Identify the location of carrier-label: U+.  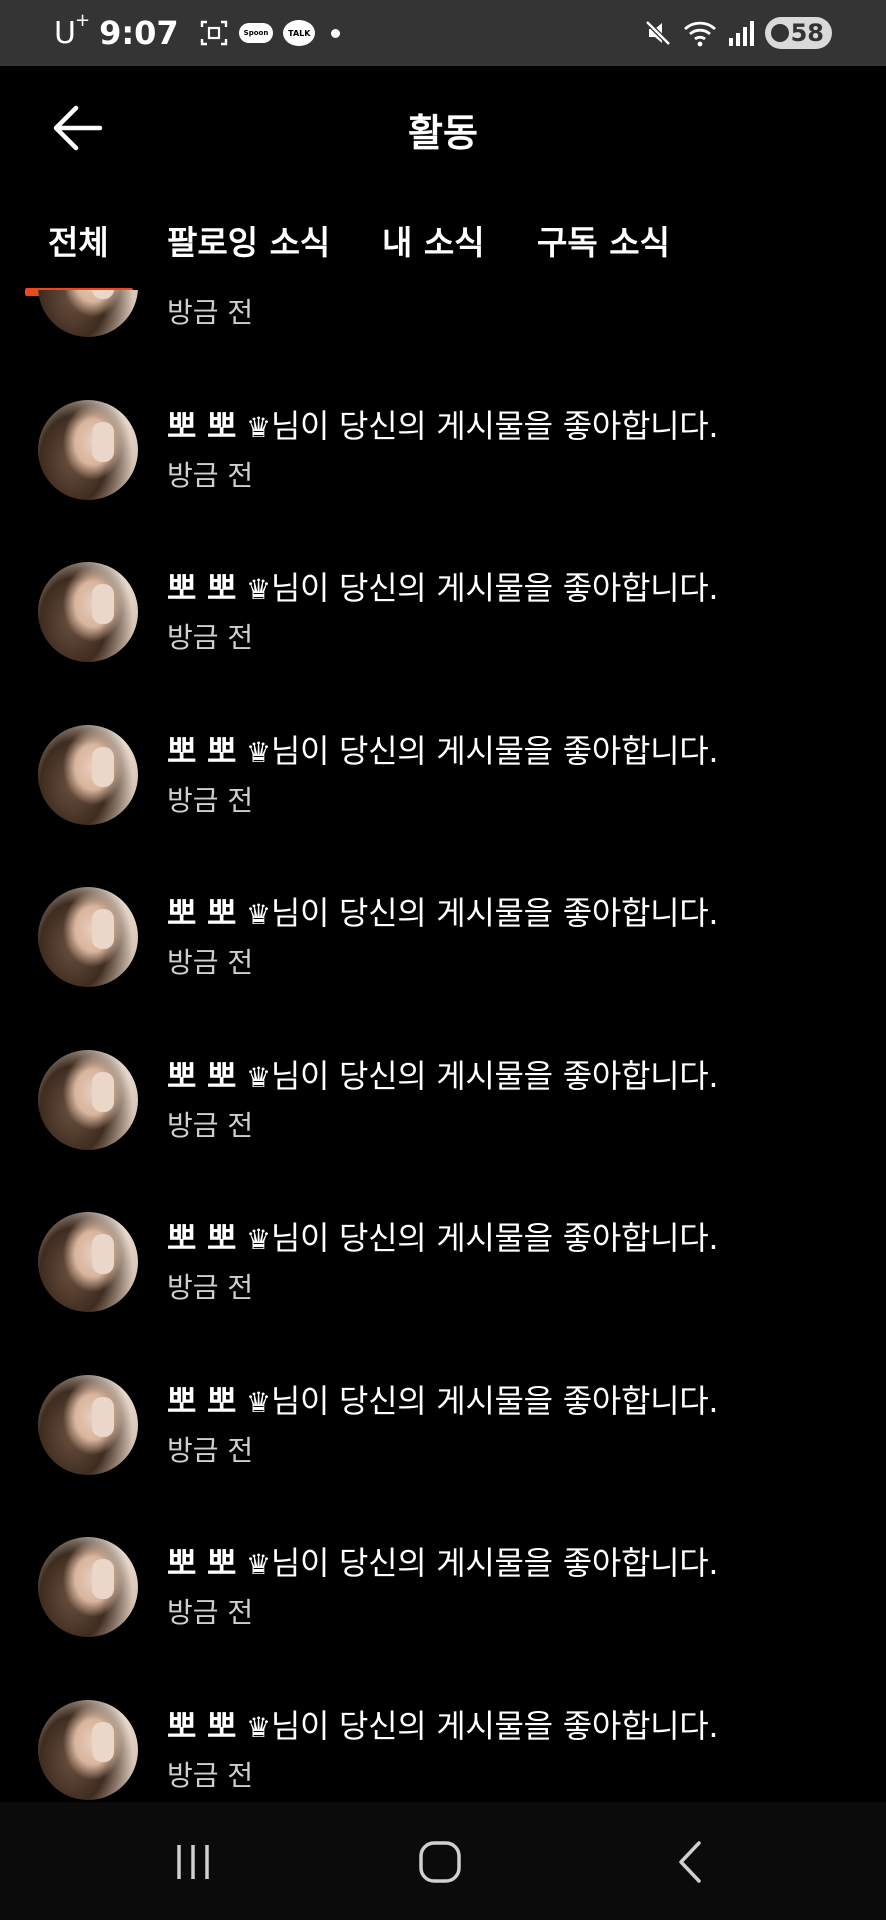
(72, 30).